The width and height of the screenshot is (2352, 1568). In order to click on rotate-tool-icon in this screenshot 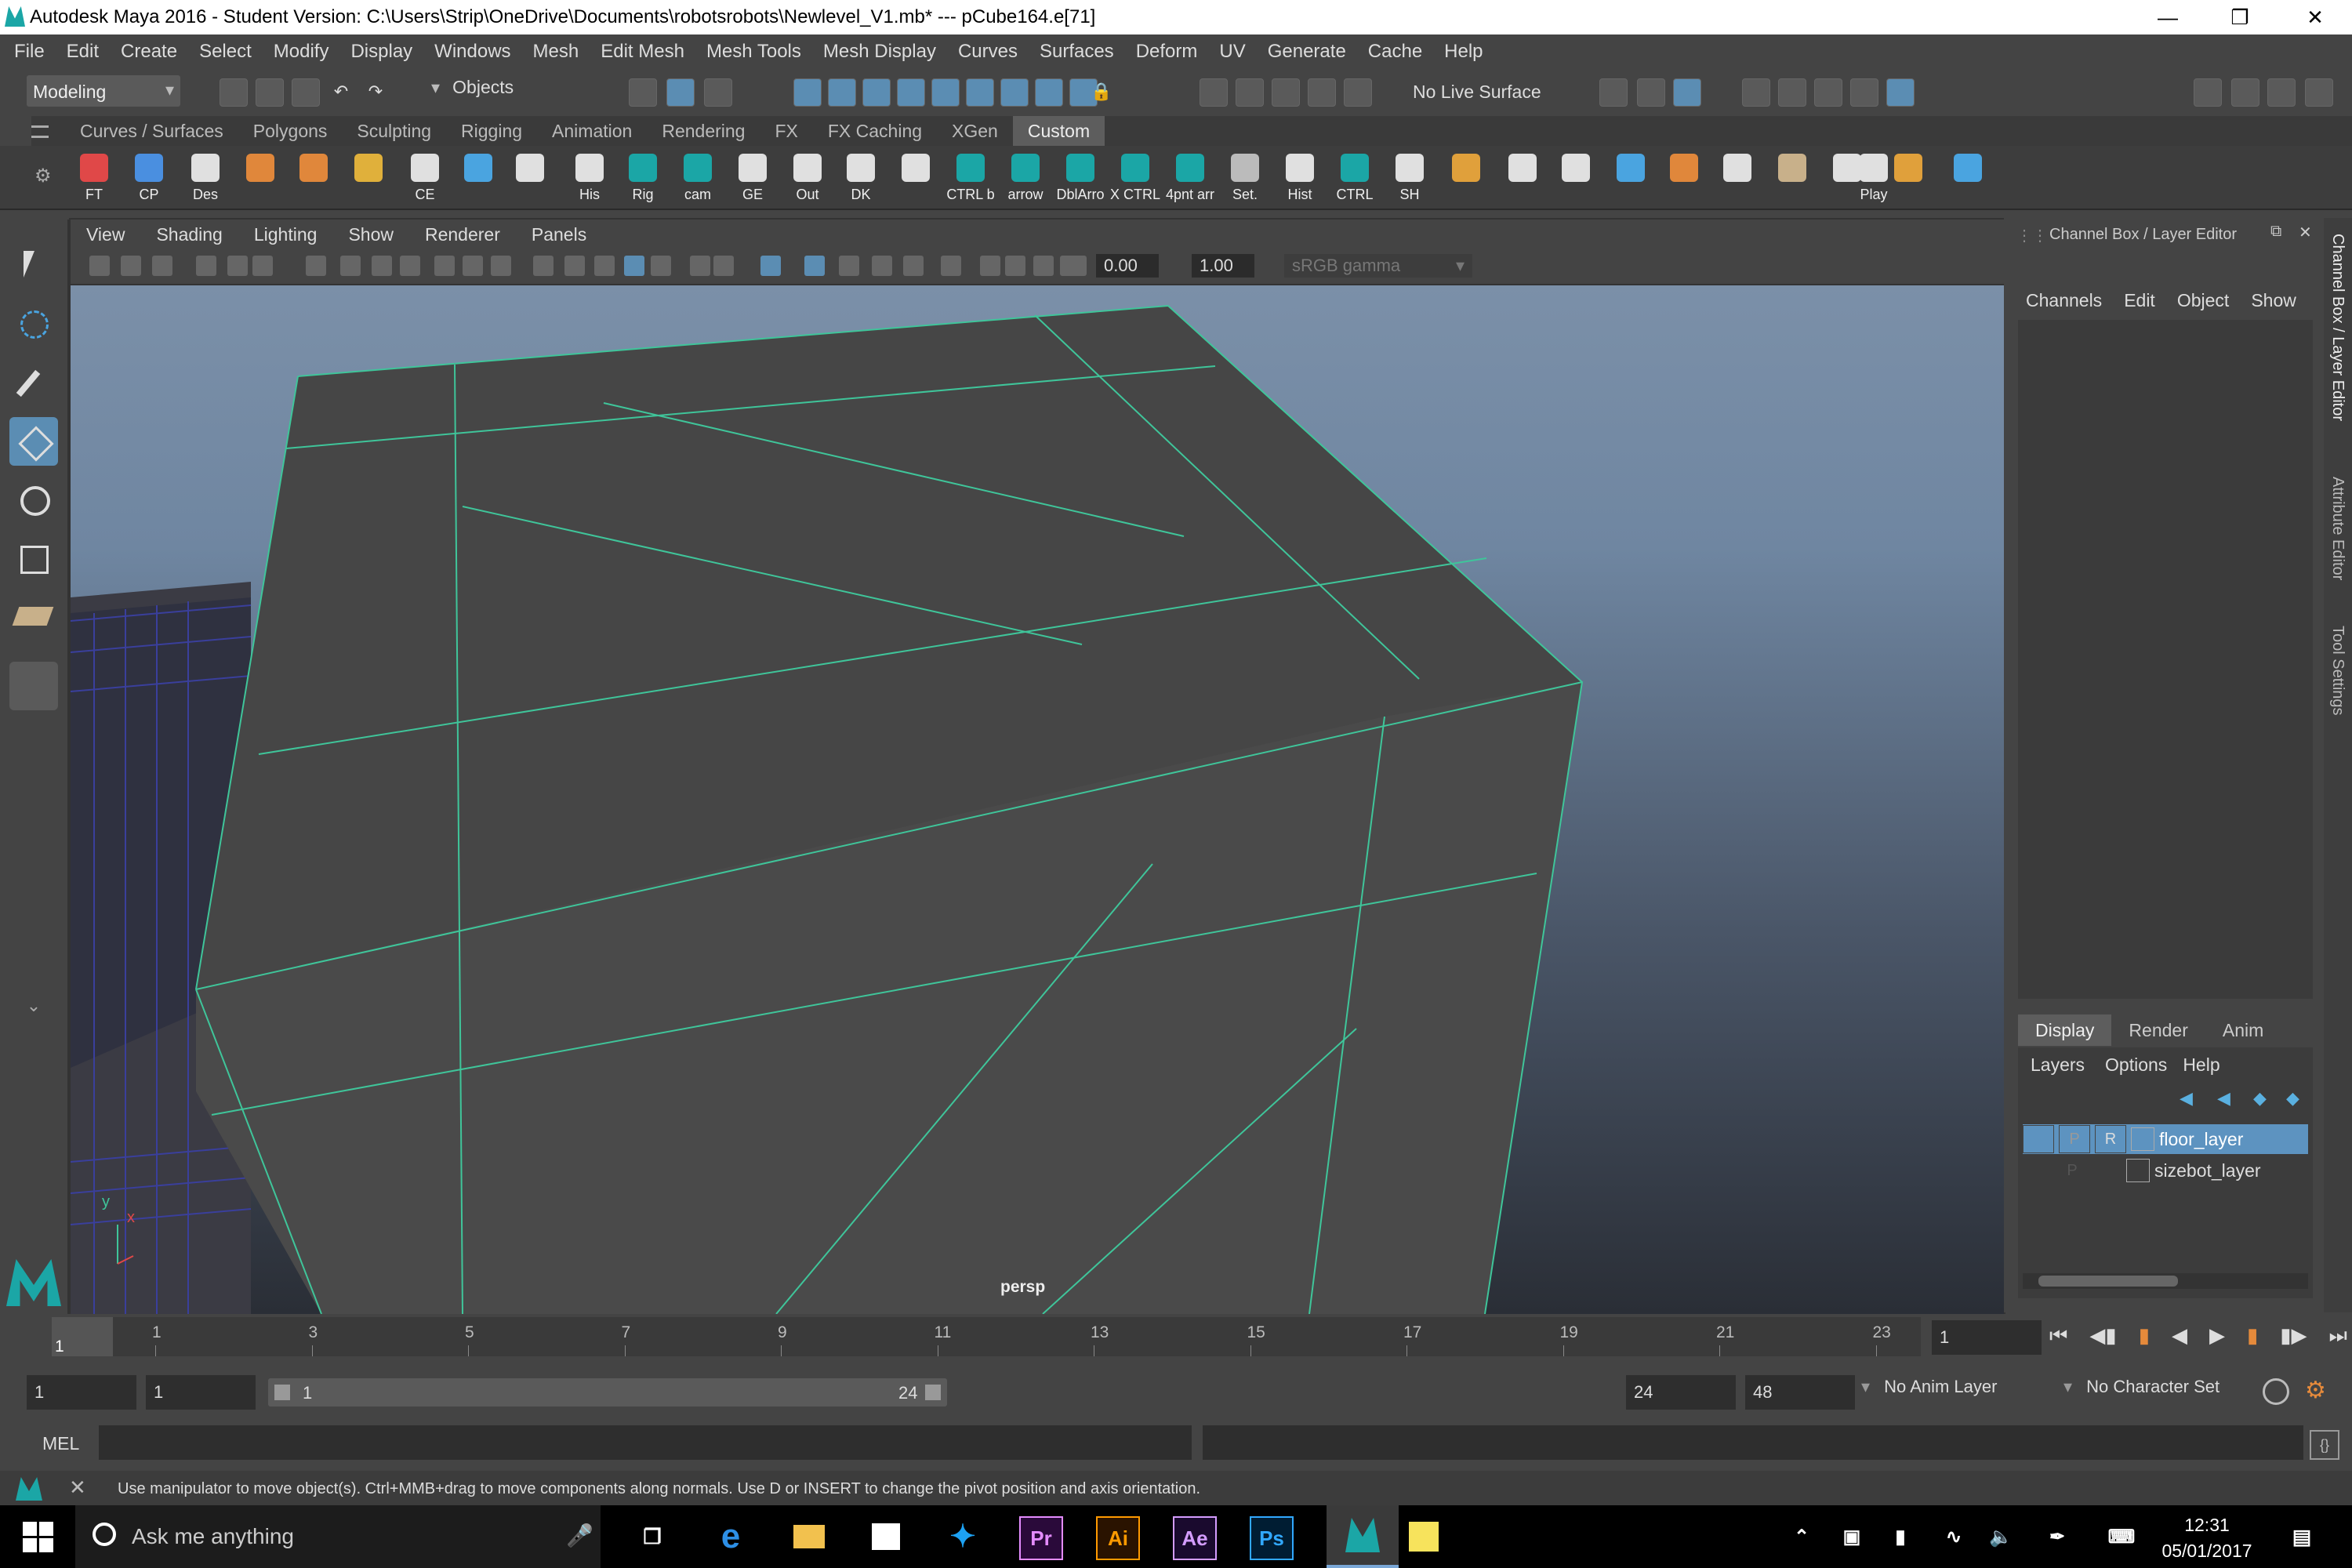, I will do `click(33, 500)`.